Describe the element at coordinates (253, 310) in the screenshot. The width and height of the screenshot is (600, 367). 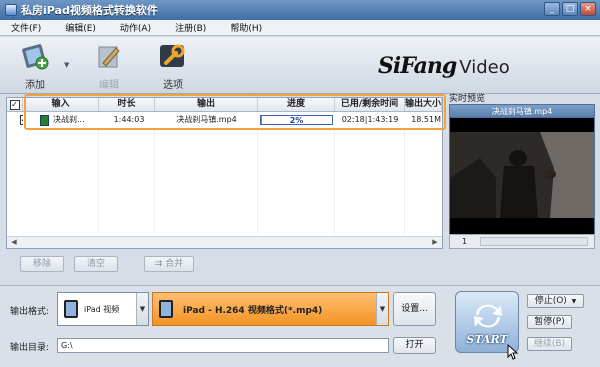
I see `format-value: iPad - H.264 视频格式(*.mp4)` at that location.